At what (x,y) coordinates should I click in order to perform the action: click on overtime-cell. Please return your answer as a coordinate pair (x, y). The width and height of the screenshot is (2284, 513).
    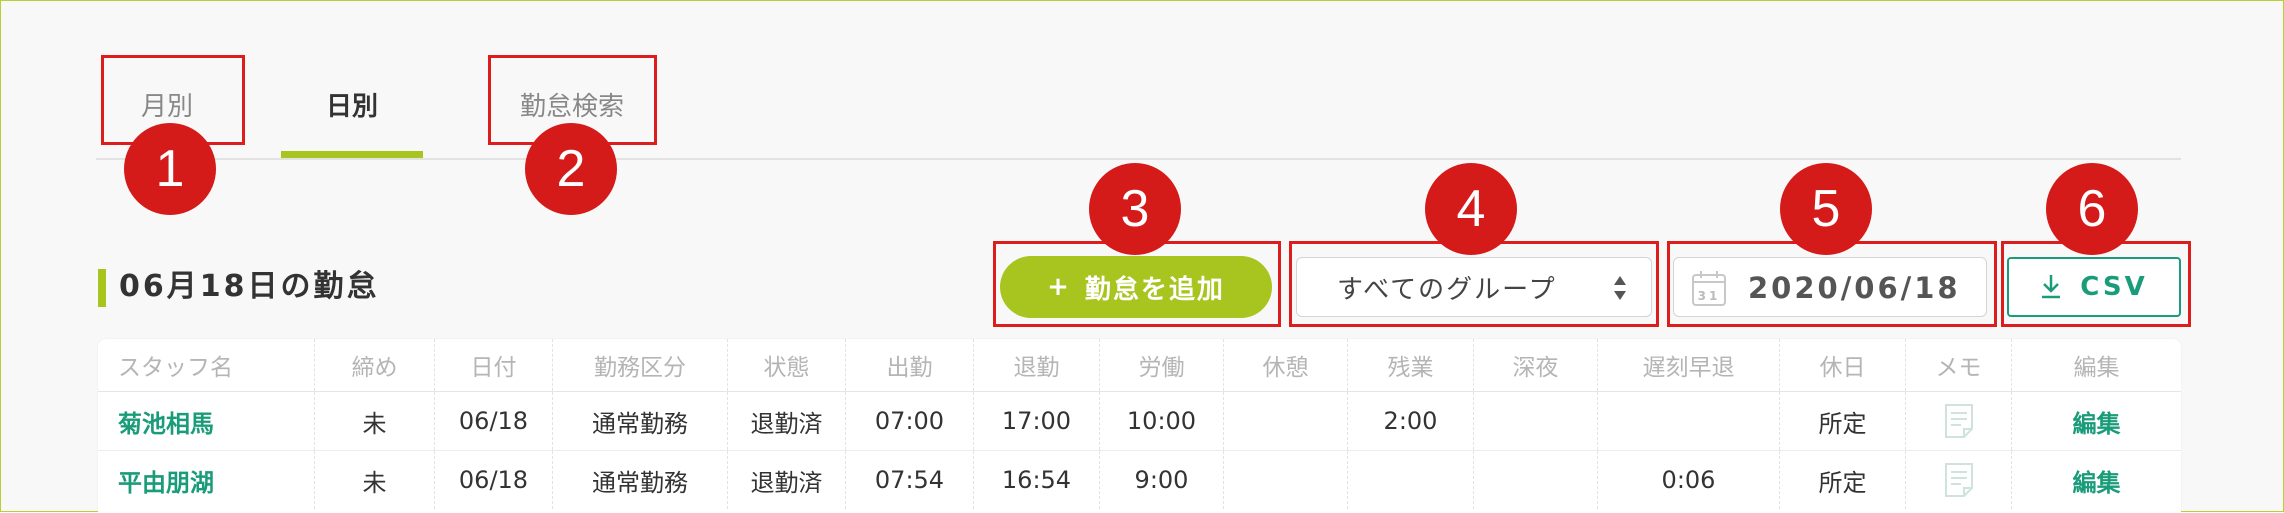
    Looking at the image, I should click on (1411, 480).